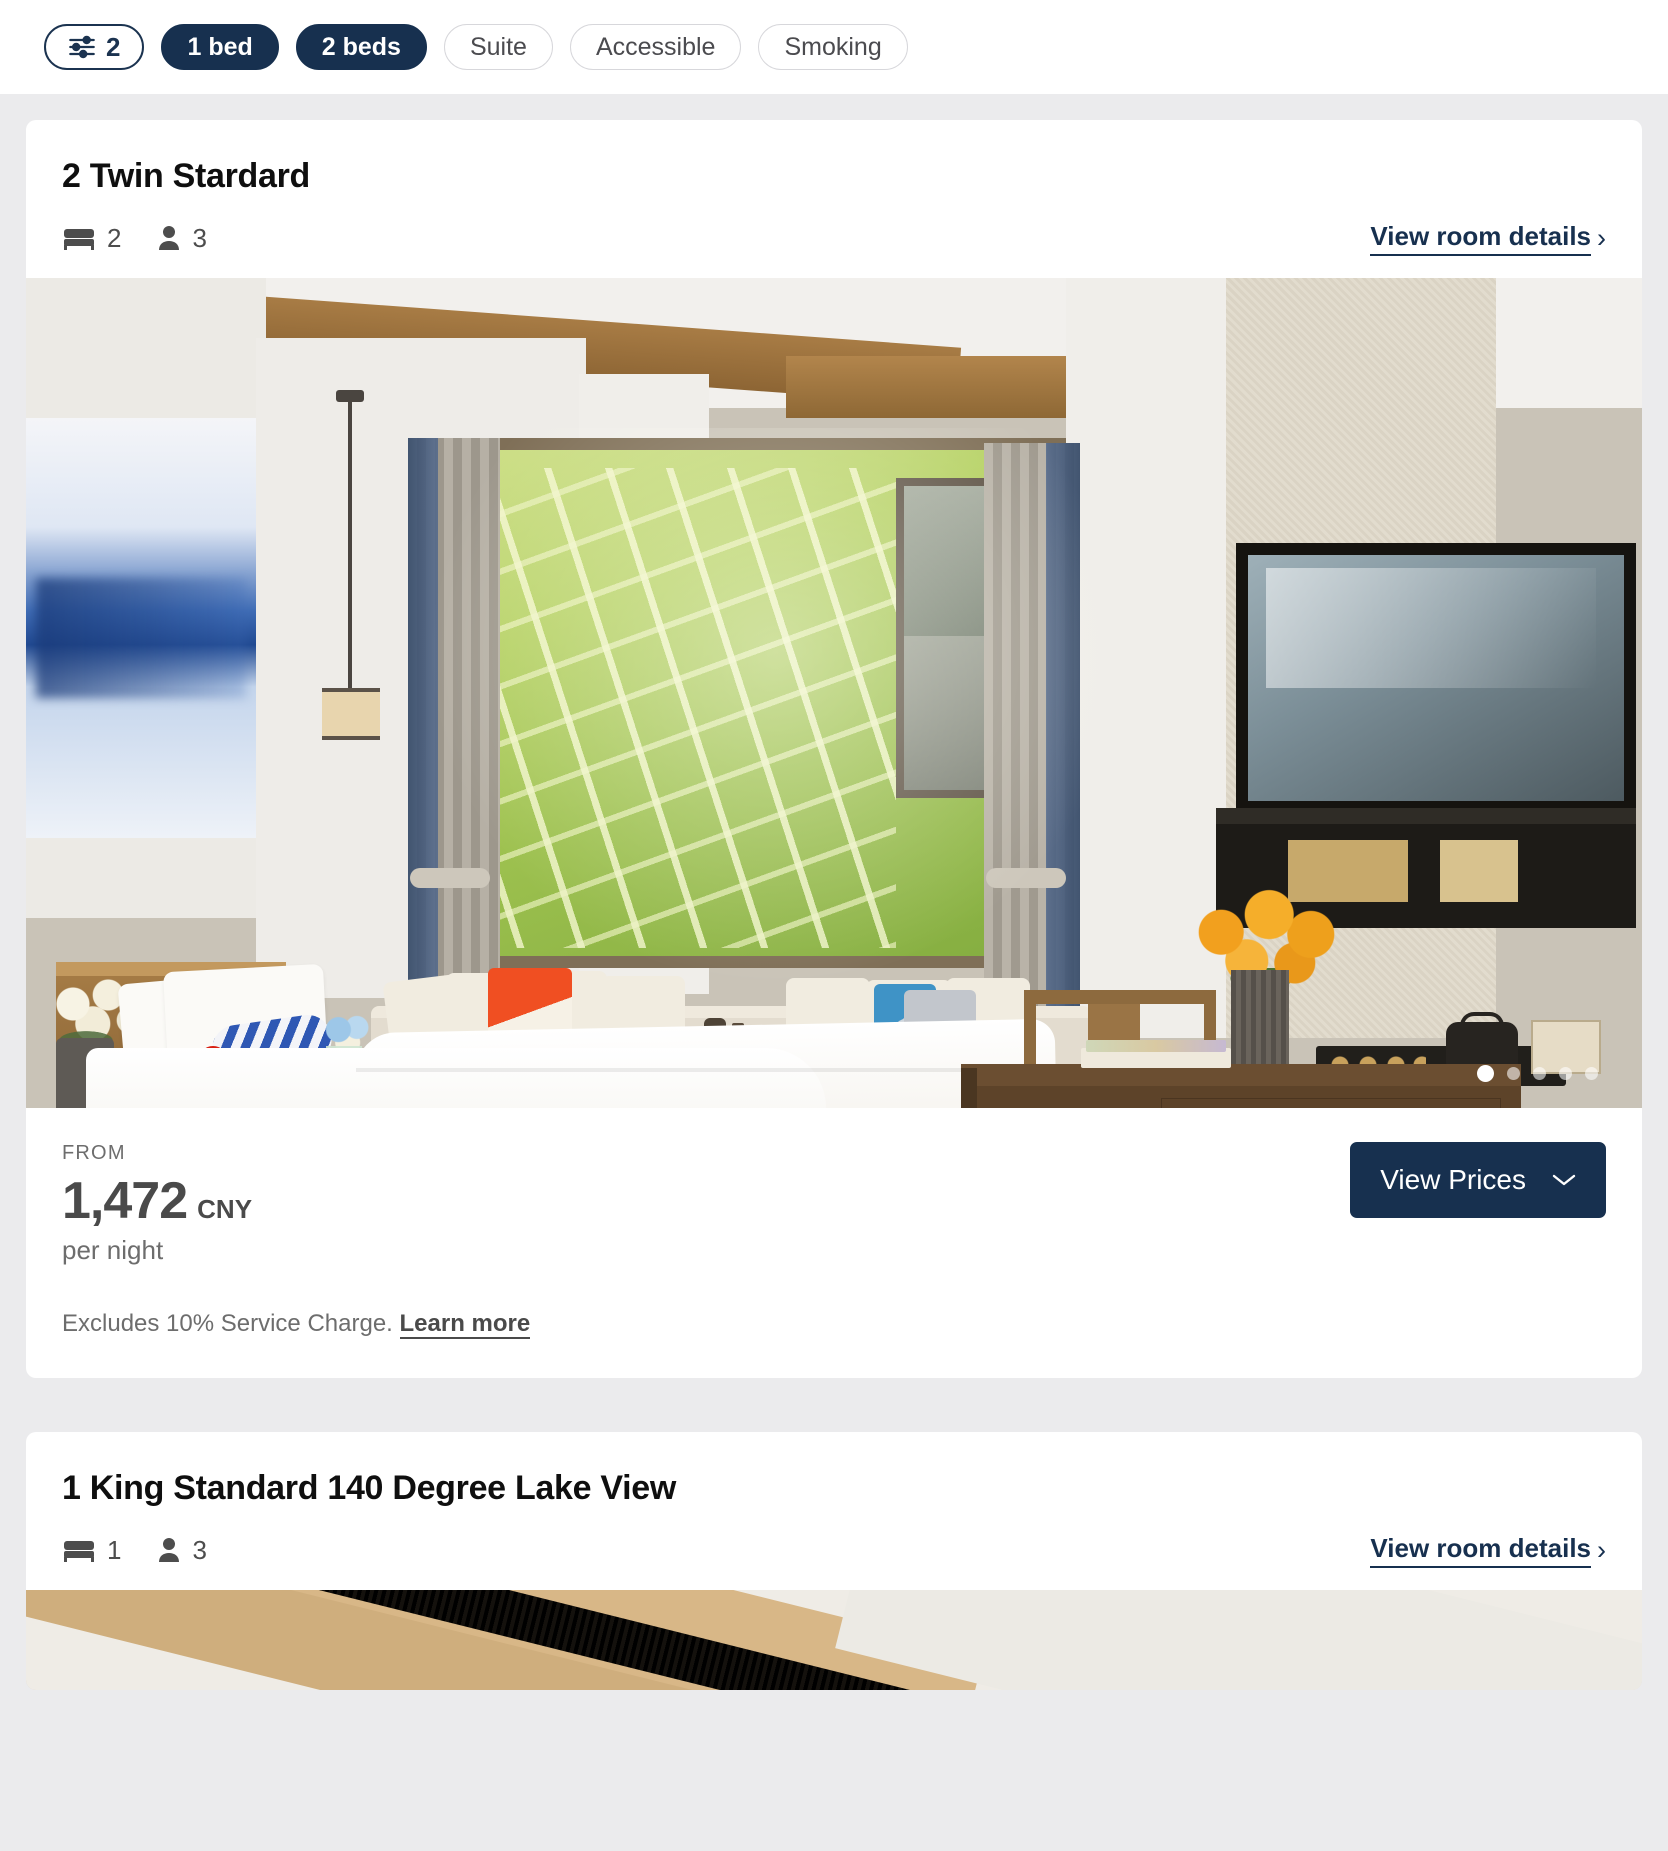 The image size is (1668, 1851). I want to click on chip-suite: Suite, so click(498, 47).